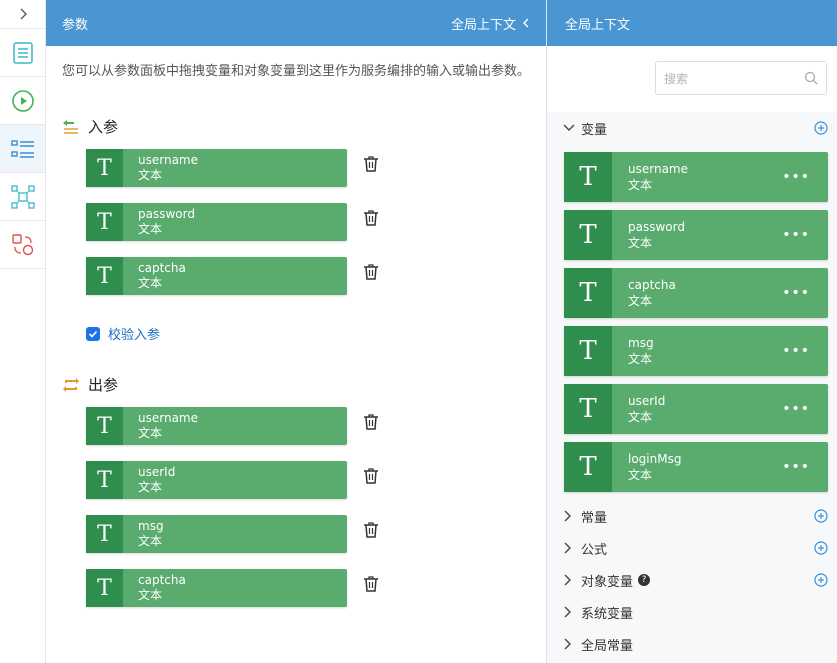  Describe the element at coordinates (151, 526) in the screenshot. I see `param-name: msg` at that location.